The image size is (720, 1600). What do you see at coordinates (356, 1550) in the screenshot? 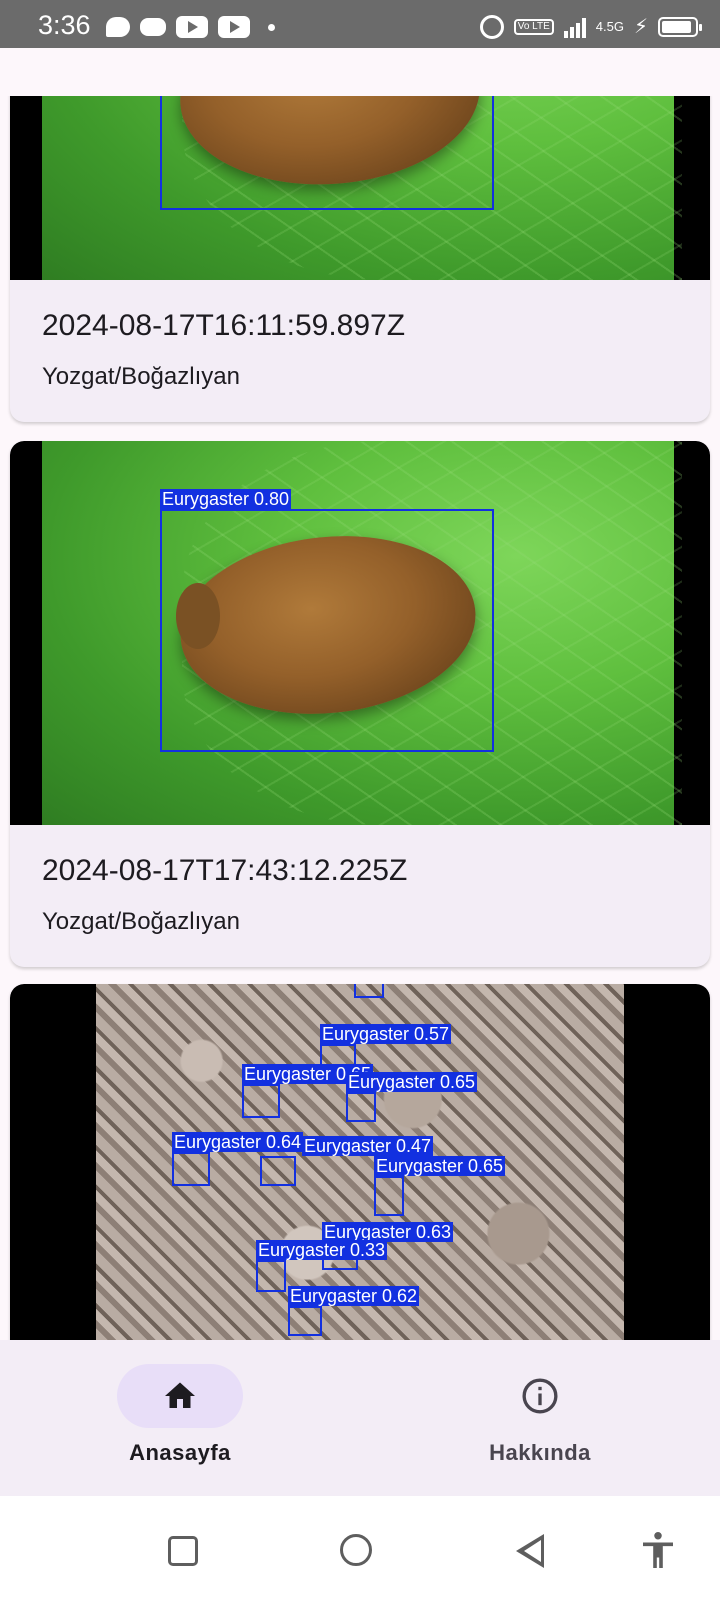
I see `home-button` at bounding box center [356, 1550].